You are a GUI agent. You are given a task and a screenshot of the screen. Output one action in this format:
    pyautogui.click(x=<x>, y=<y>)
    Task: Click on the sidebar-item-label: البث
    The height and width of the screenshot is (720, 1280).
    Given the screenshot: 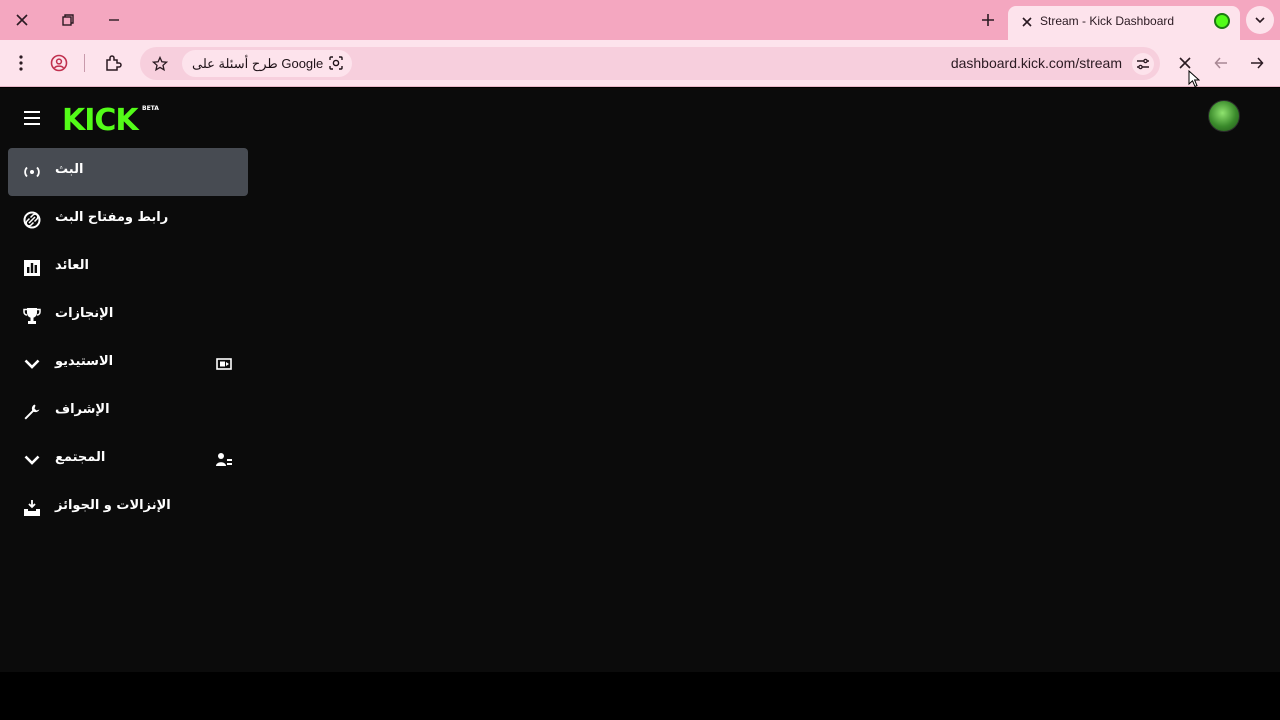 What is the action you would take?
    pyautogui.click(x=69, y=169)
    